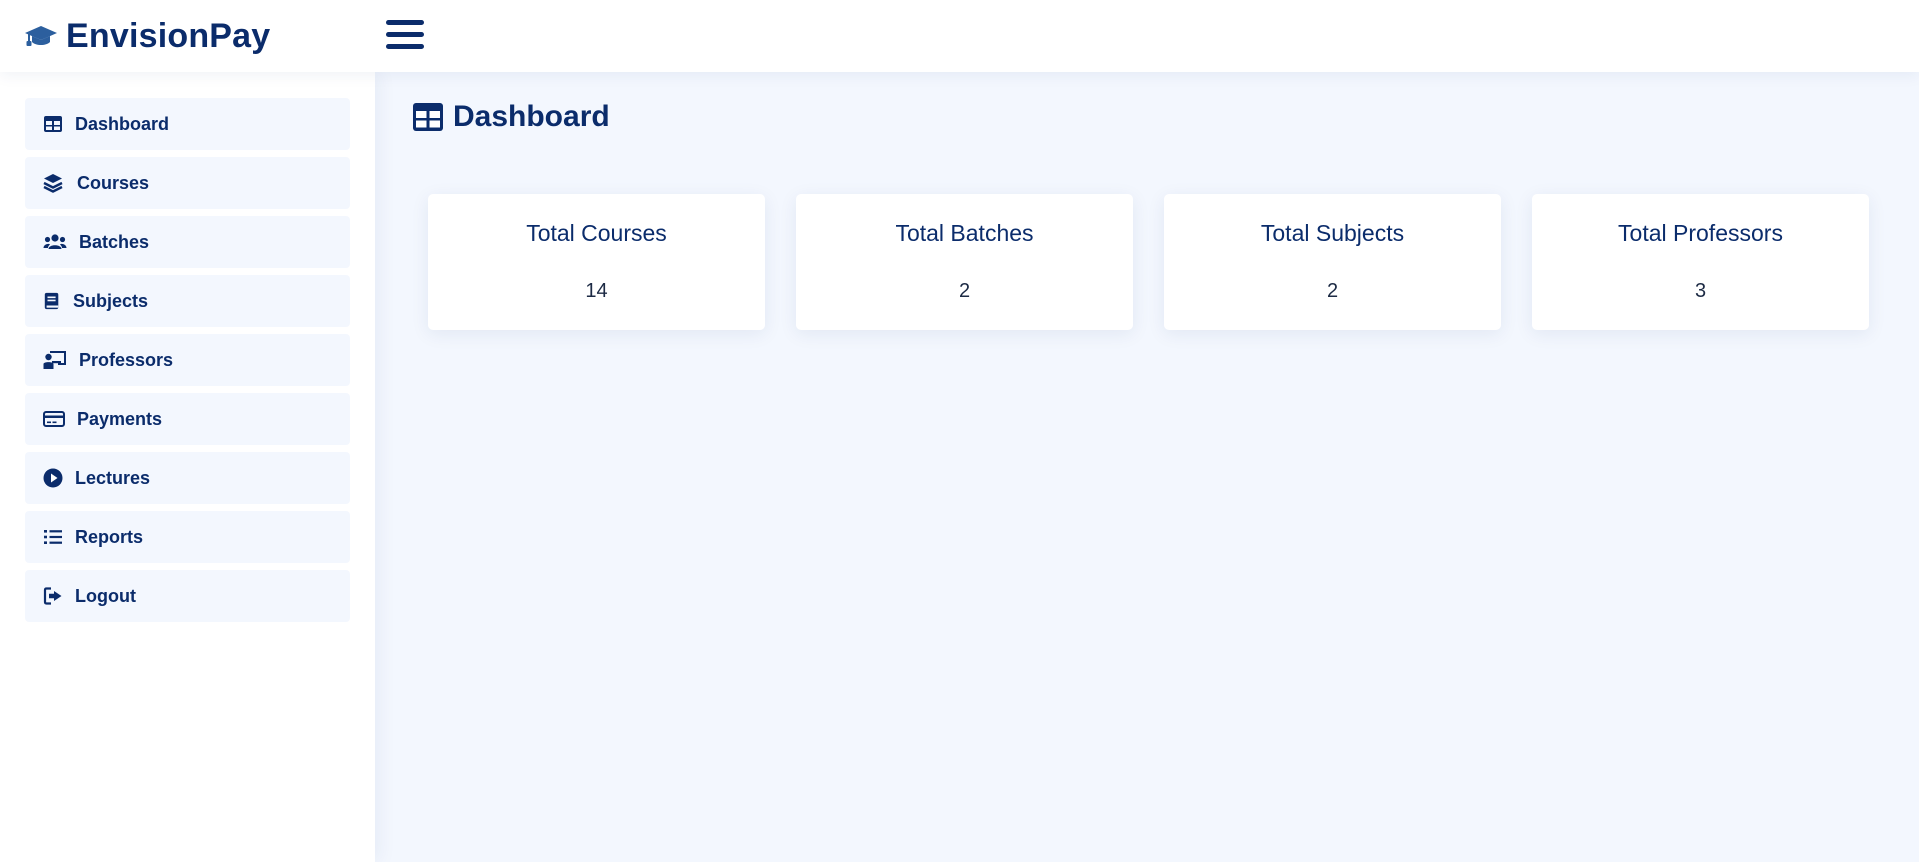 This screenshot has height=862, width=1919. What do you see at coordinates (596, 291) in the screenshot?
I see `stat-value: 14` at bounding box center [596, 291].